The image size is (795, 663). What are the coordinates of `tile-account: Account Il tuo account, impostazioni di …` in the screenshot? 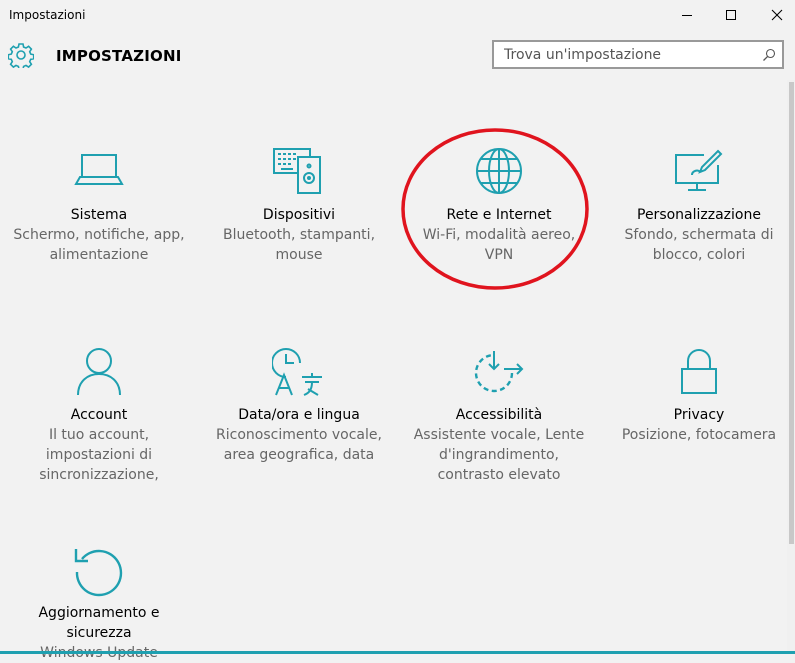 It's located at (99, 416).